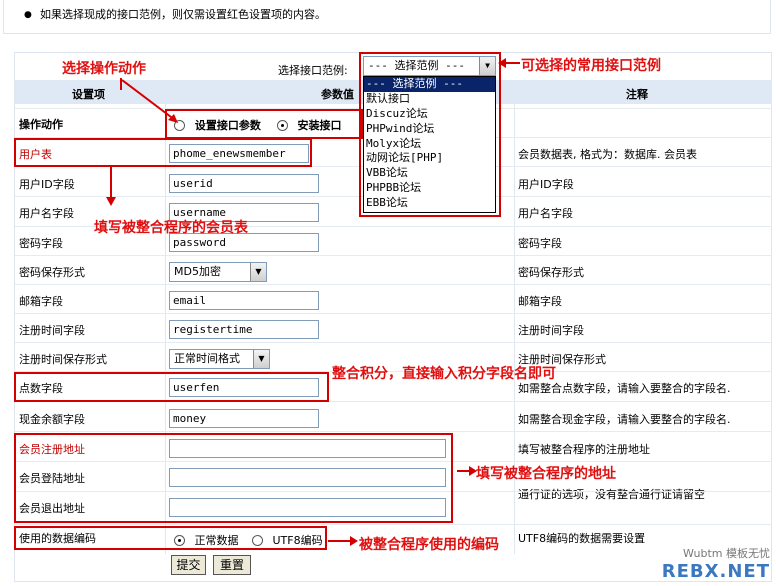 Image resolution: width=776 pixels, height=586 pixels. Describe the element at coordinates (47, 184) in the screenshot. I see `row-label: 用户ID字段` at that location.